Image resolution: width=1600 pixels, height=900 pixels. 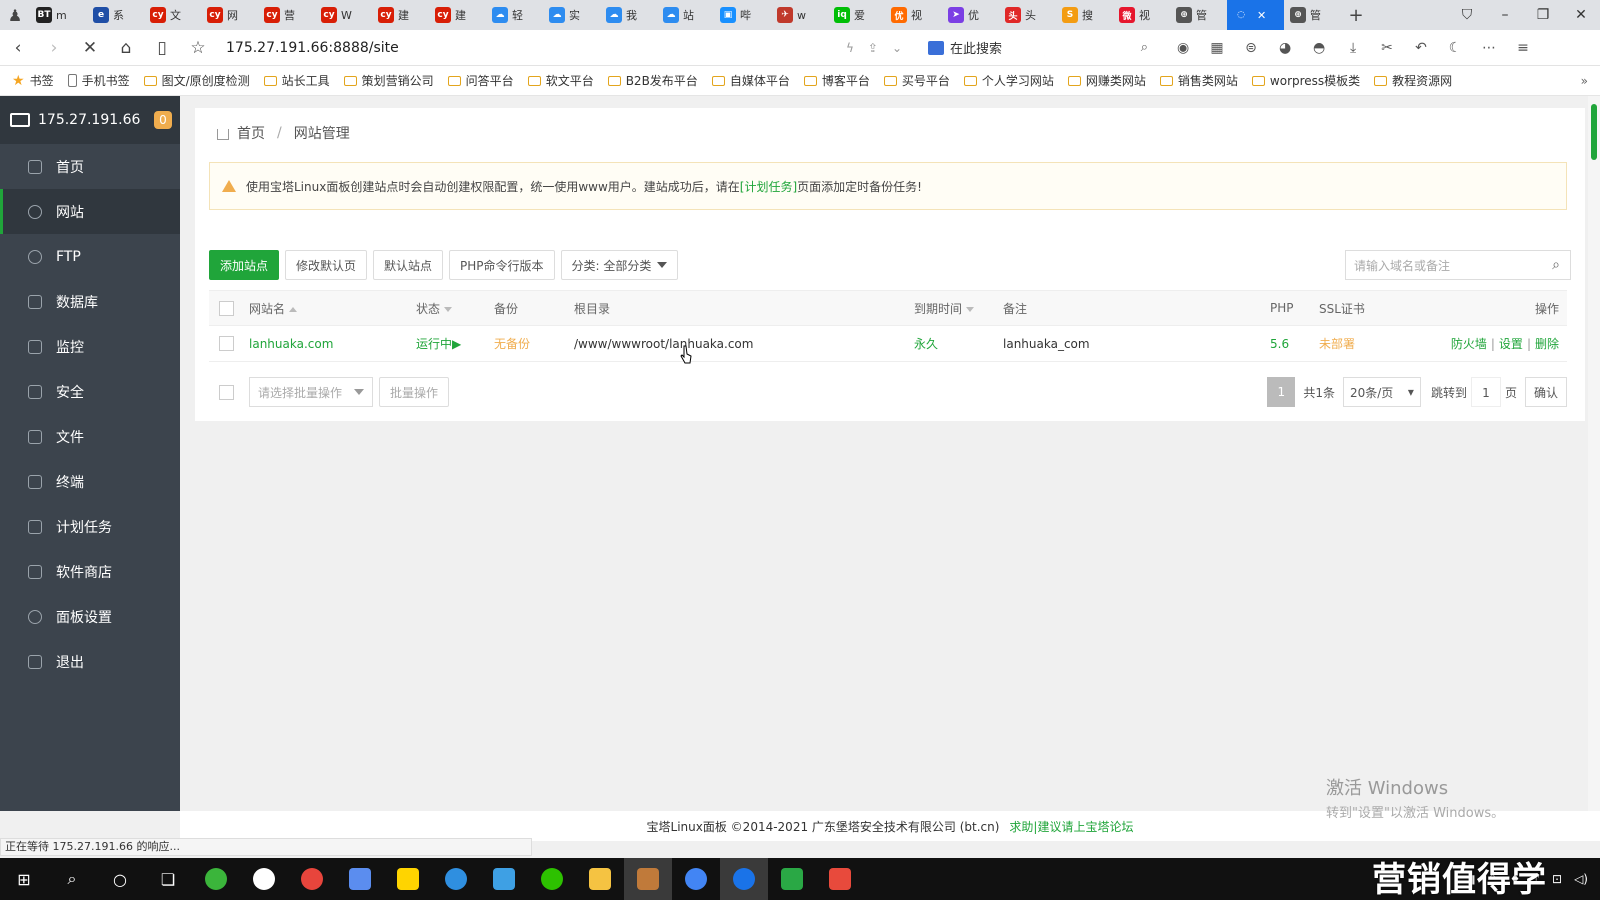 I want to click on bookmark-item: worpress模板类, so click(x=1305, y=80).